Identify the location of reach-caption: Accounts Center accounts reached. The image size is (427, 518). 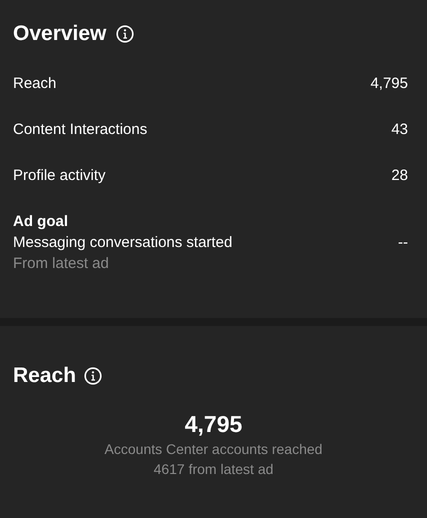
(213, 449).